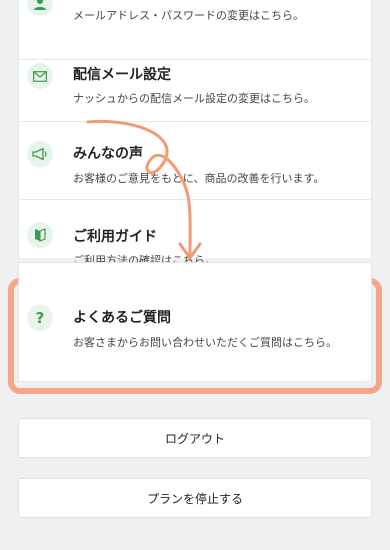 This screenshot has height=550, width=390. Describe the element at coordinates (40, 235) in the screenshot. I see `book-icon` at that location.